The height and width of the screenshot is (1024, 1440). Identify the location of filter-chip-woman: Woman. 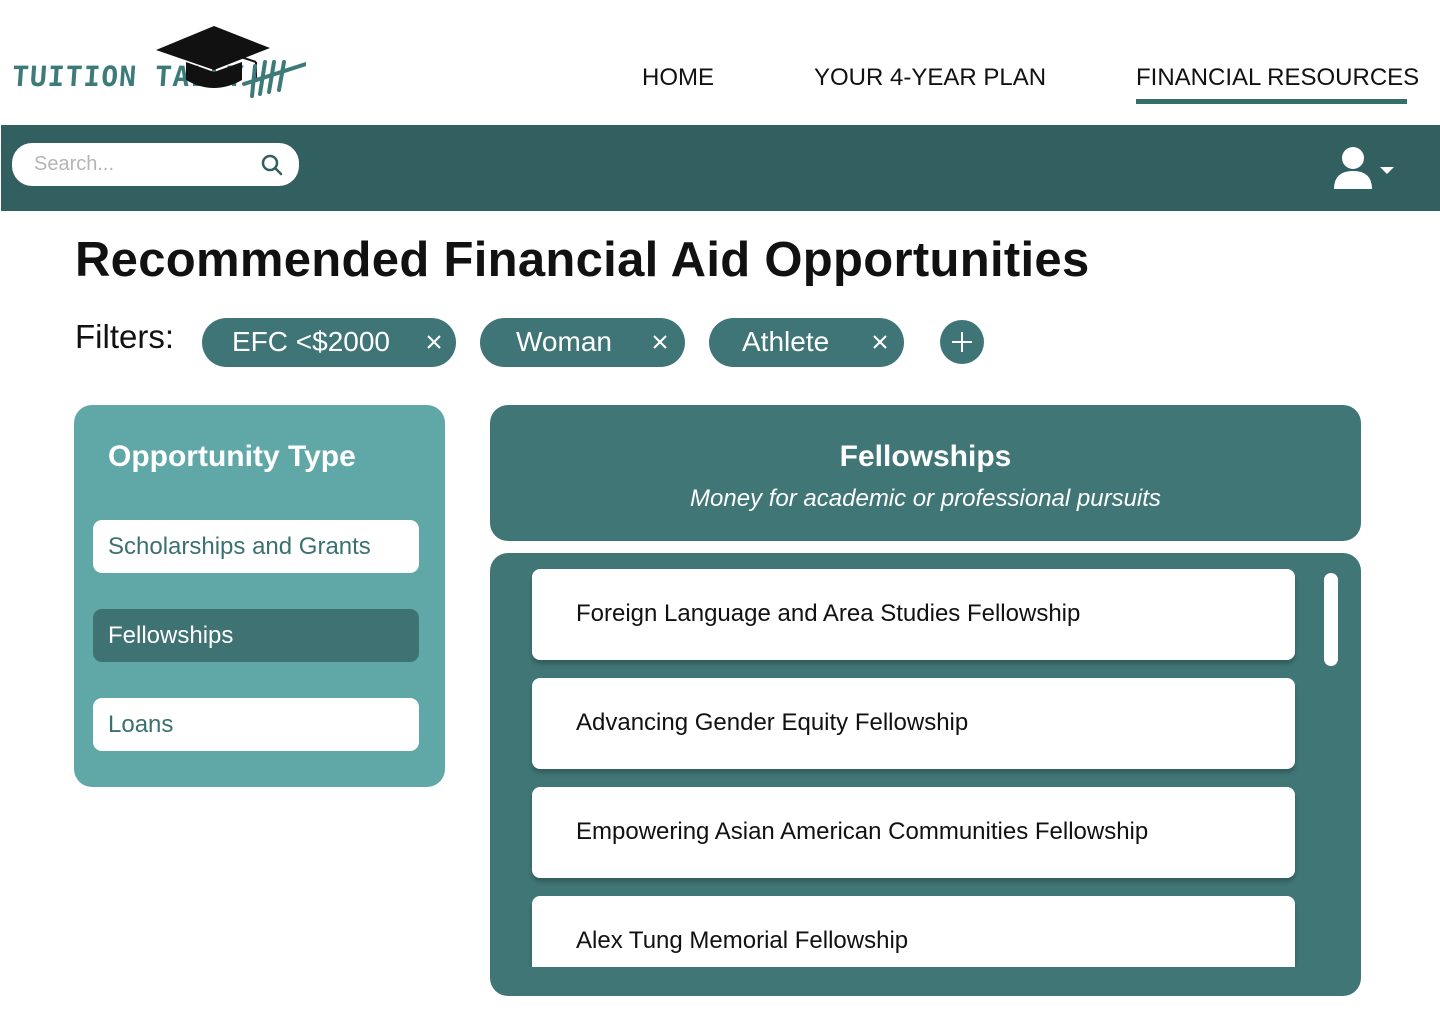
(582, 342).